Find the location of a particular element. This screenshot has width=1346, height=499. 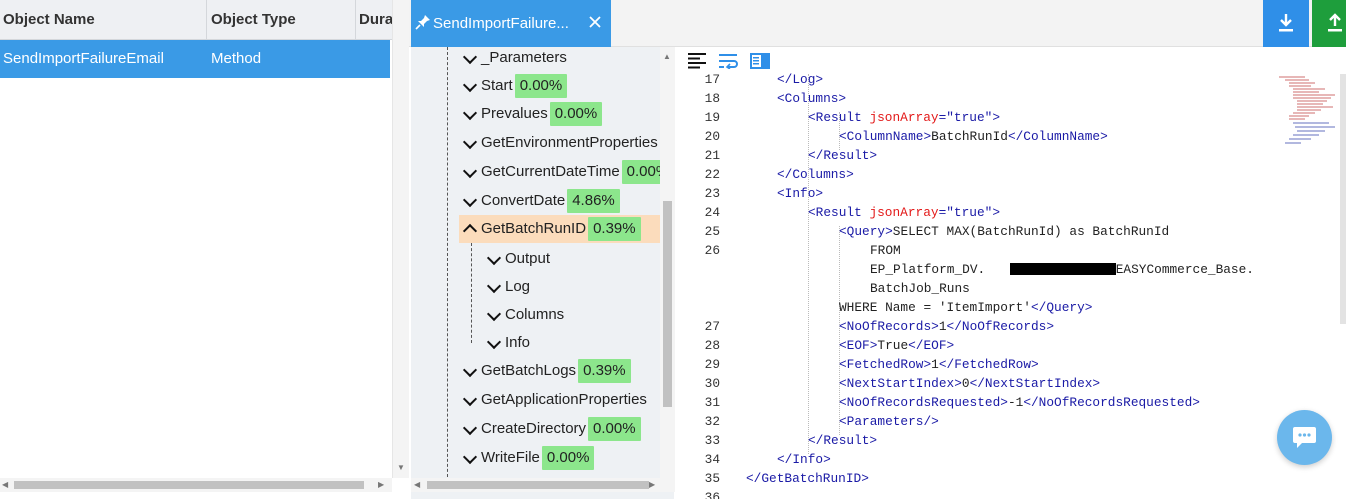

code-line: <Columns> is located at coordinates (811, 98).